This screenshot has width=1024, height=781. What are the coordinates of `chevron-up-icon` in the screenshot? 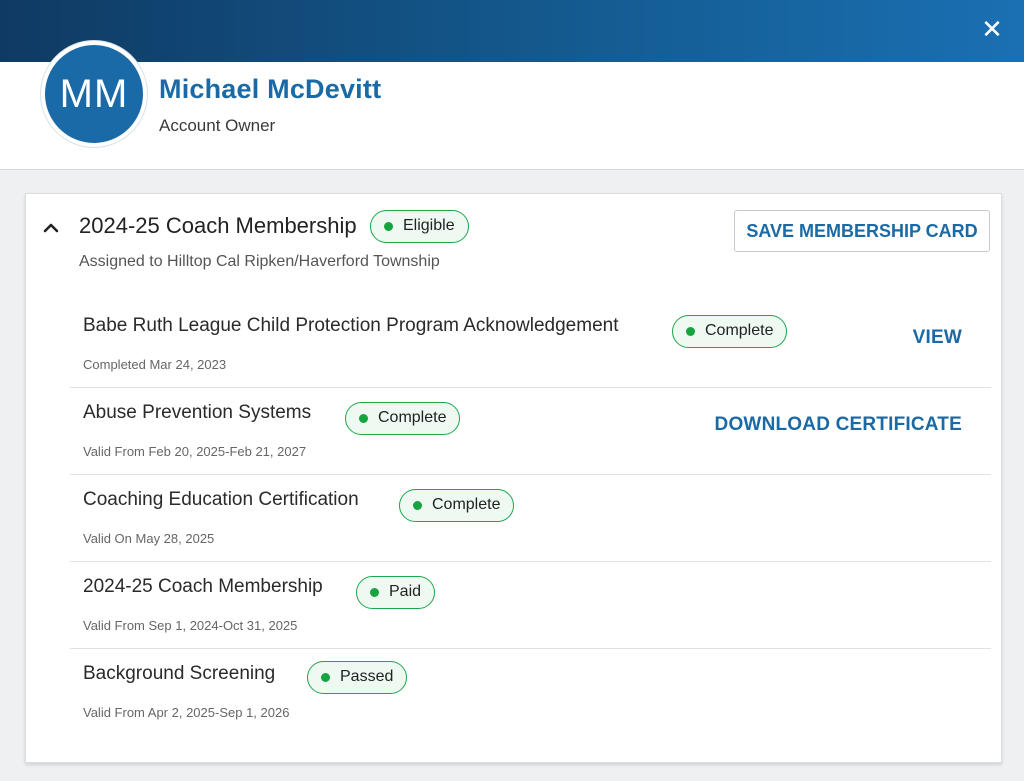 It's located at (51, 227).